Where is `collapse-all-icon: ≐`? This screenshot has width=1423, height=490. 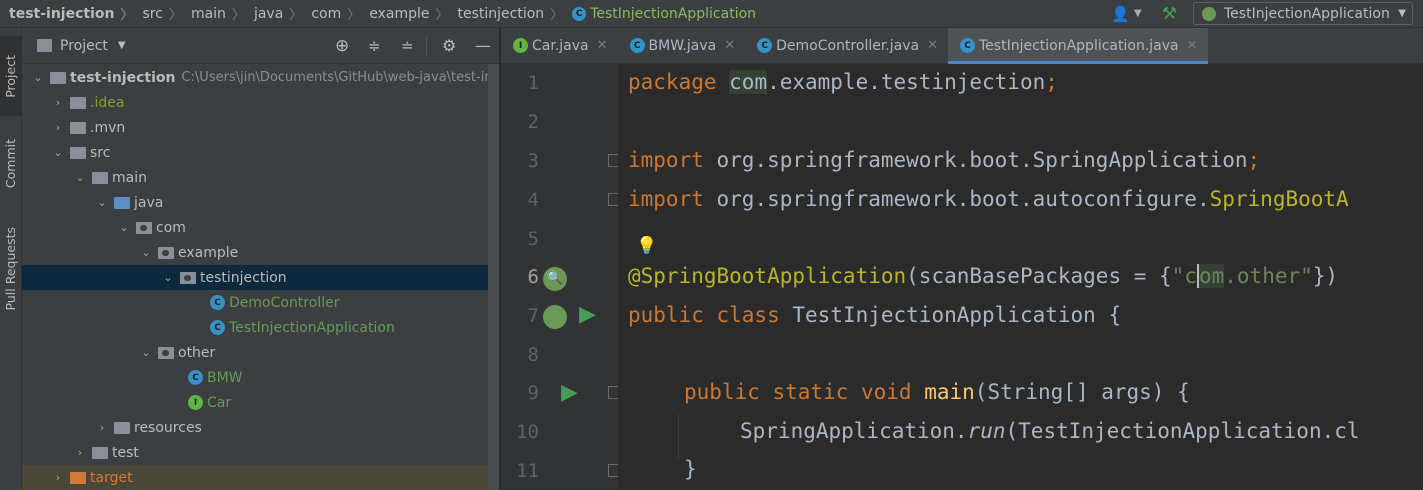
collapse-all-icon: ≐ is located at coordinates (407, 46).